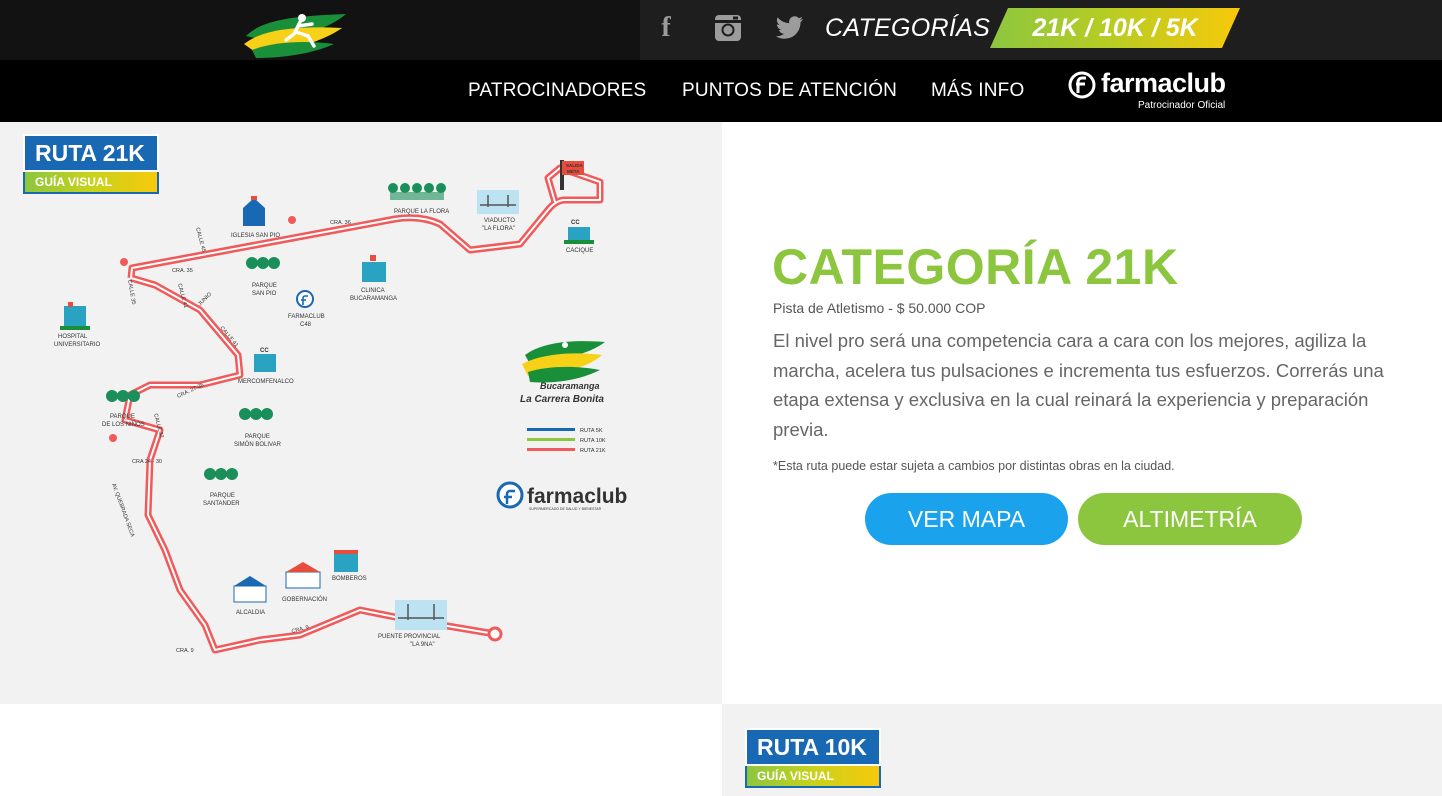 The width and height of the screenshot is (1442, 796). Describe the element at coordinates (498, 229) in the screenshot. I see `svg-text: "LA FLORA"` at that location.